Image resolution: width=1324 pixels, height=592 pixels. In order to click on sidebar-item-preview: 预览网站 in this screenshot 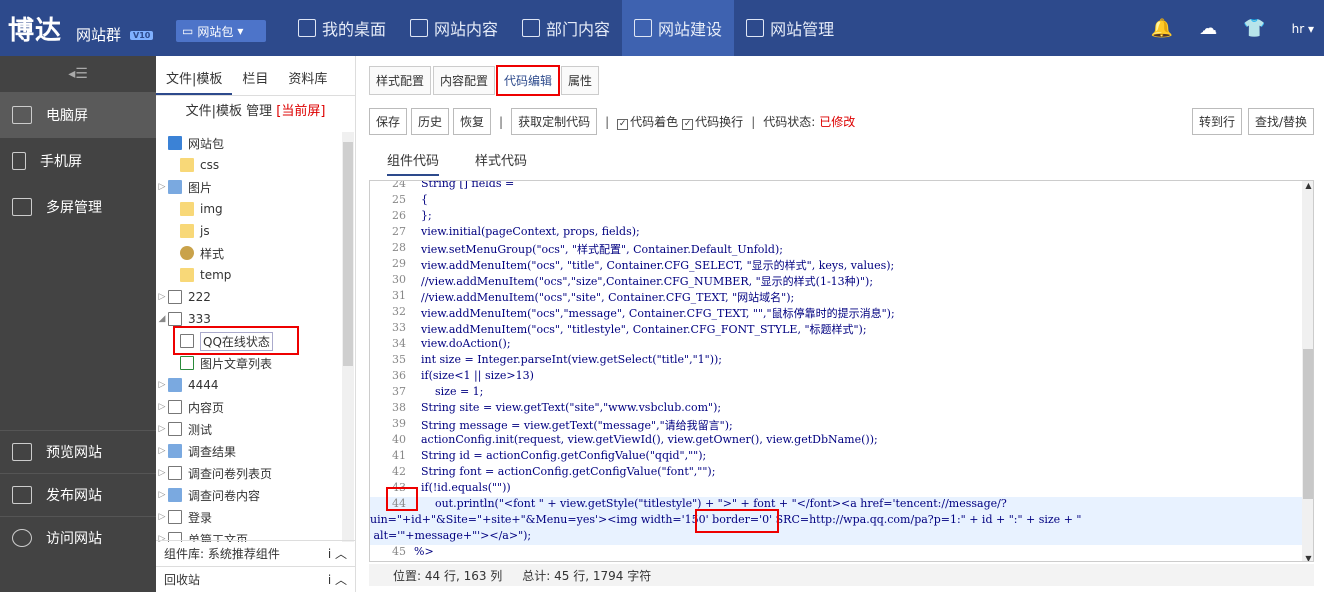, I will do `click(78, 451)`.